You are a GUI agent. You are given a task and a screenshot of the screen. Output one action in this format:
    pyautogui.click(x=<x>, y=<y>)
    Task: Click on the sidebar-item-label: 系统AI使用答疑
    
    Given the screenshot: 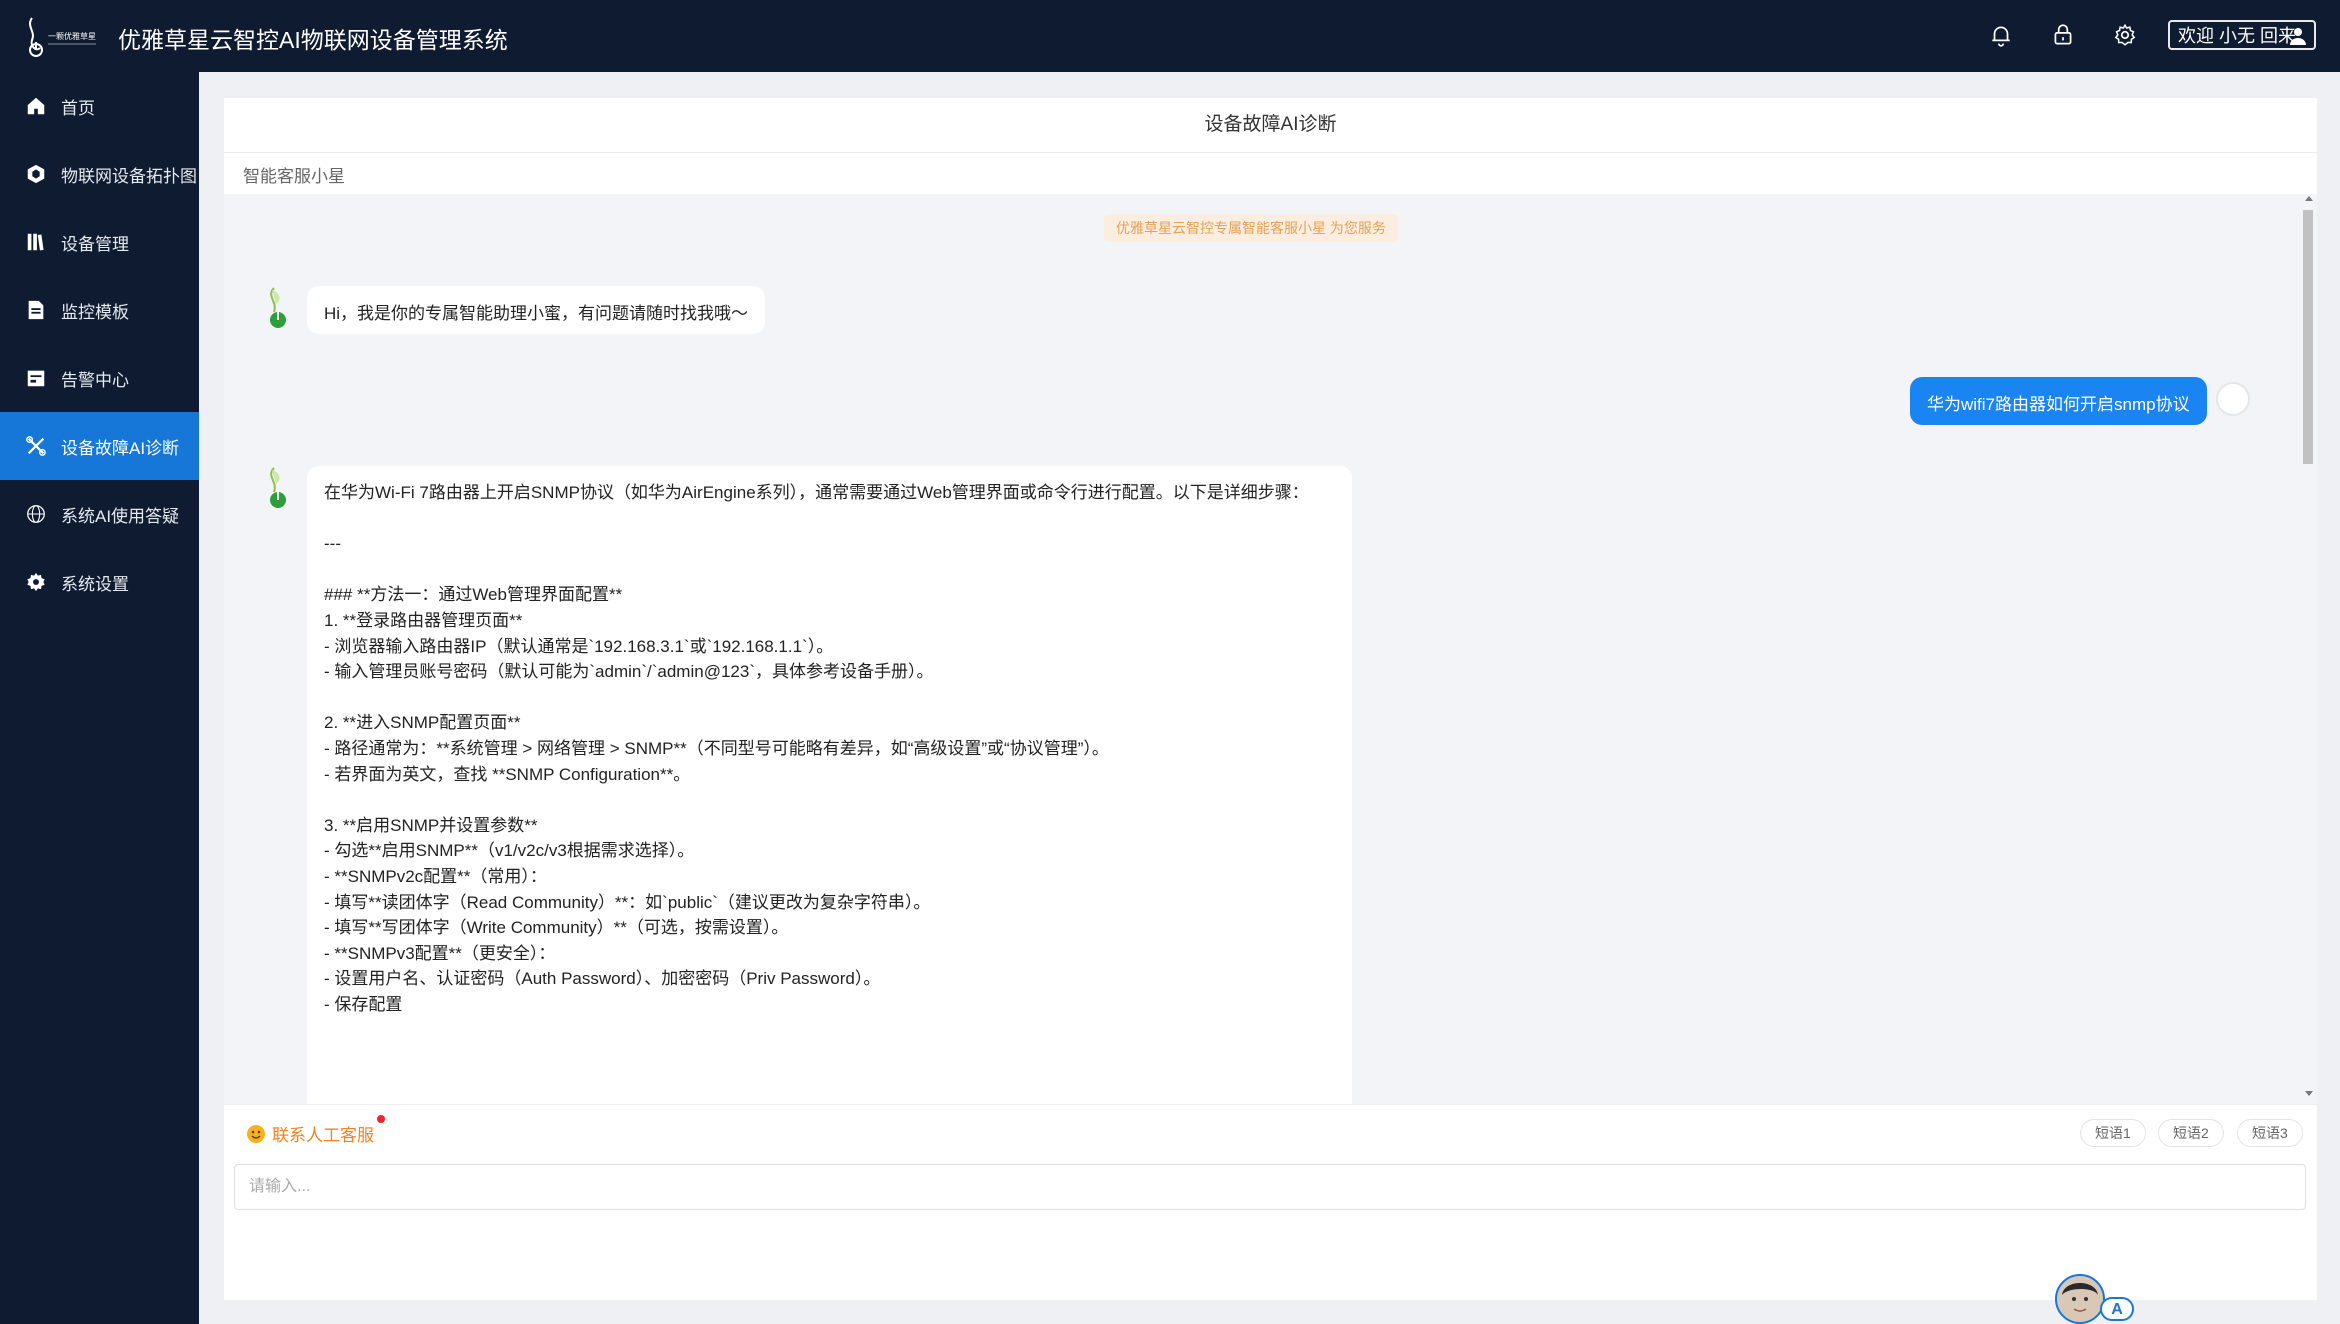 What is the action you would take?
    pyautogui.click(x=120, y=516)
    